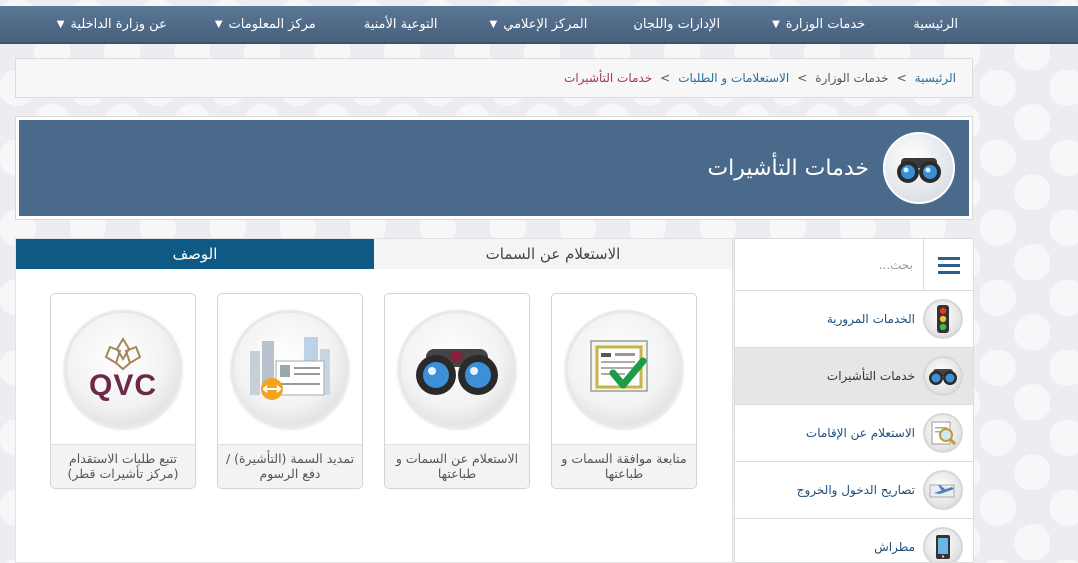 This screenshot has width=1078, height=563. Describe the element at coordinates (943, 544) in the screenshot. I see `metrash-phone-icon` at that location.